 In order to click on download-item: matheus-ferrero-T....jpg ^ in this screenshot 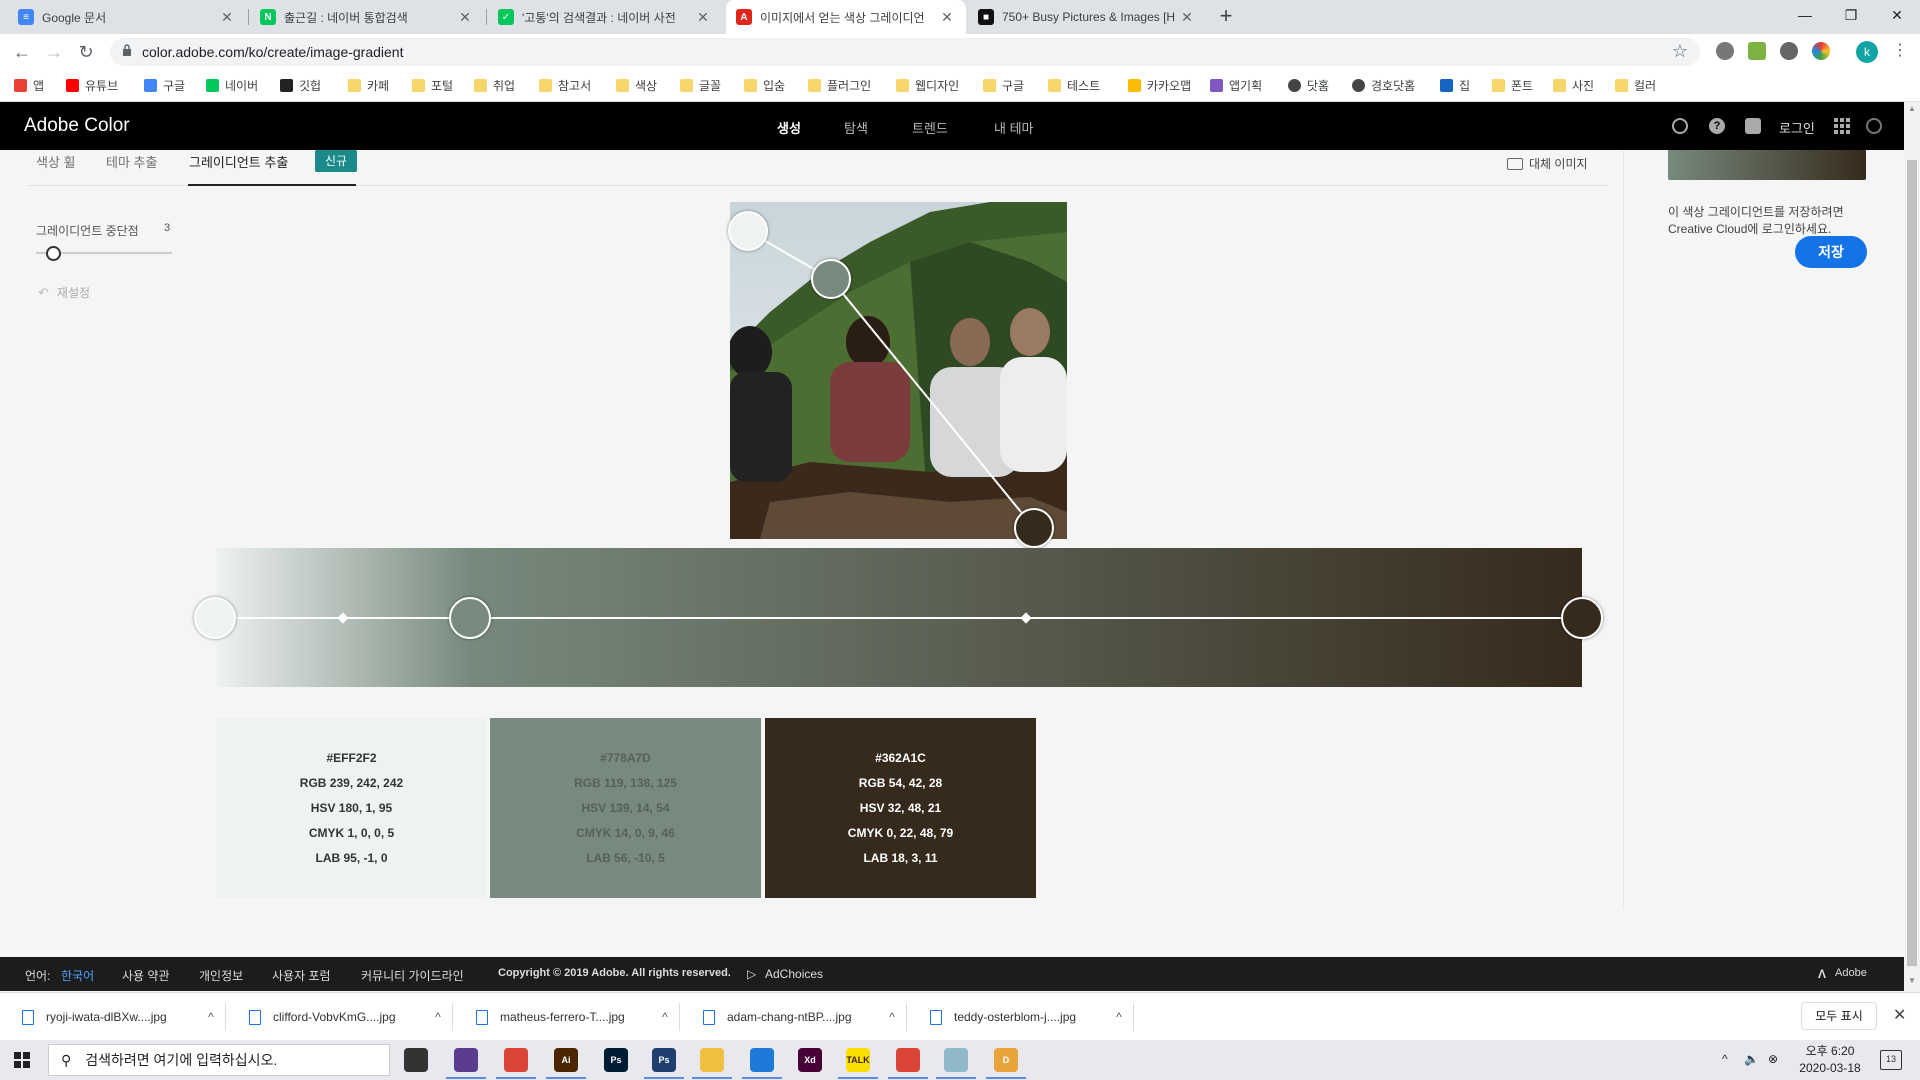, I will do `click(567, 1017)`.